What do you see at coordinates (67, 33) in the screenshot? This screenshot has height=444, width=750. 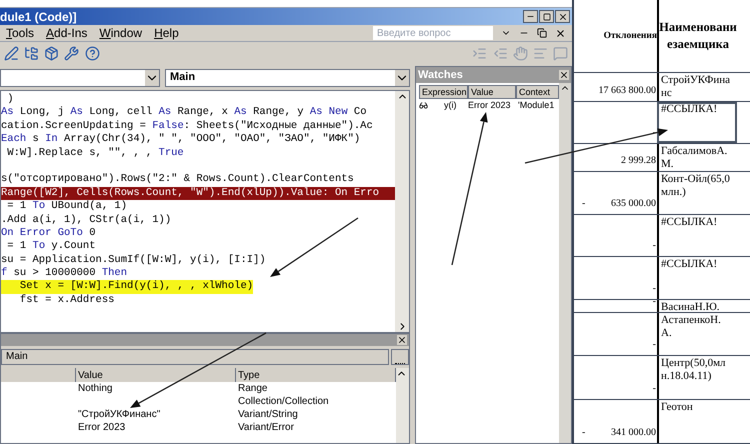 I see `menu-item: Add-Ins` at bounding box center [67, 33].